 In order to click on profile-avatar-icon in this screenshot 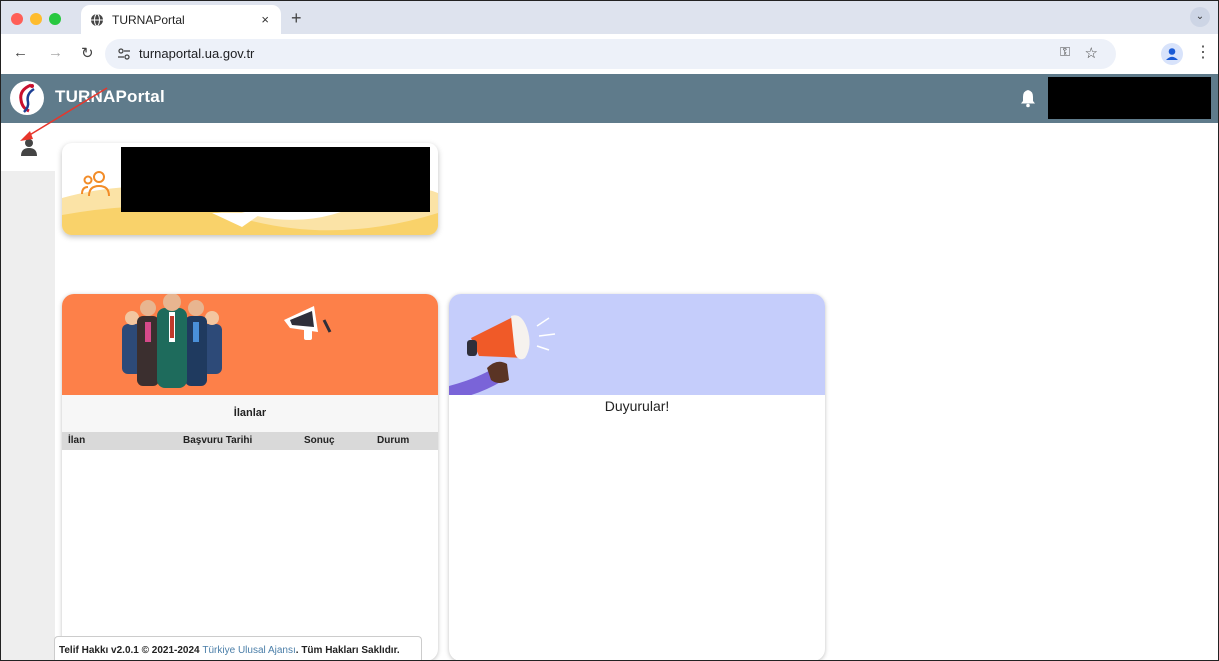, I will do `click(1172, 54)`.